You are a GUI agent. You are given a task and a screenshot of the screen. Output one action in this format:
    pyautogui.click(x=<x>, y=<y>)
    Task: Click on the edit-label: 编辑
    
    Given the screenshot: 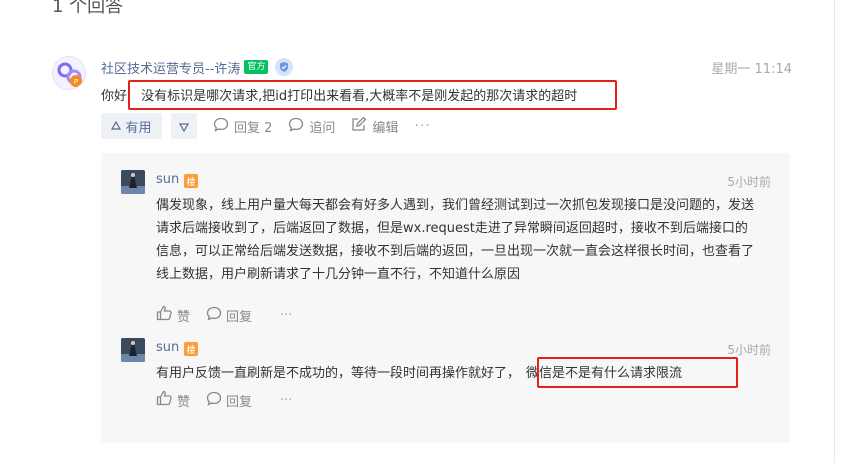 What is the action you would take?
    pyautogui.click(x=385, y=128)
    